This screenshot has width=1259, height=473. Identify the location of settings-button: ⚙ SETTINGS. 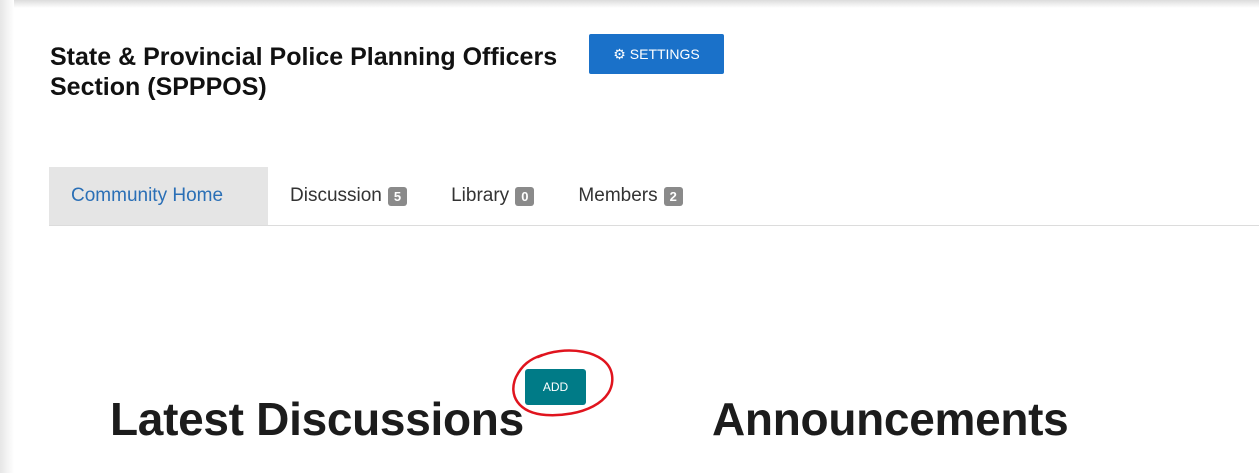
(656, 54).